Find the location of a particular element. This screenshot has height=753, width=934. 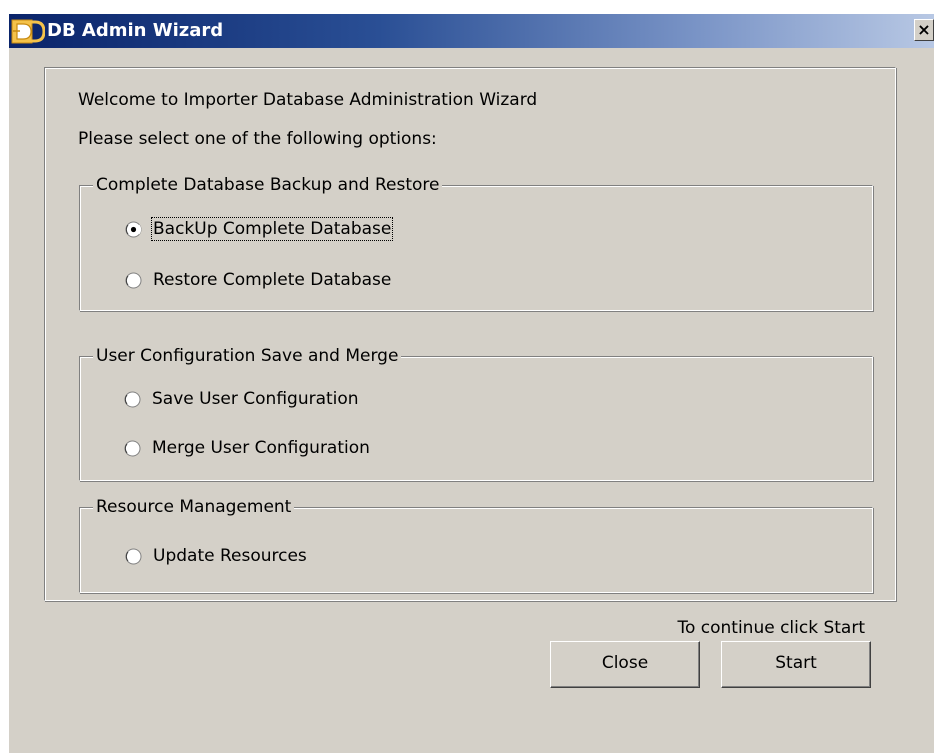

group-resource-management: Resource Management Update Resources is located at coordinates (476, 544).